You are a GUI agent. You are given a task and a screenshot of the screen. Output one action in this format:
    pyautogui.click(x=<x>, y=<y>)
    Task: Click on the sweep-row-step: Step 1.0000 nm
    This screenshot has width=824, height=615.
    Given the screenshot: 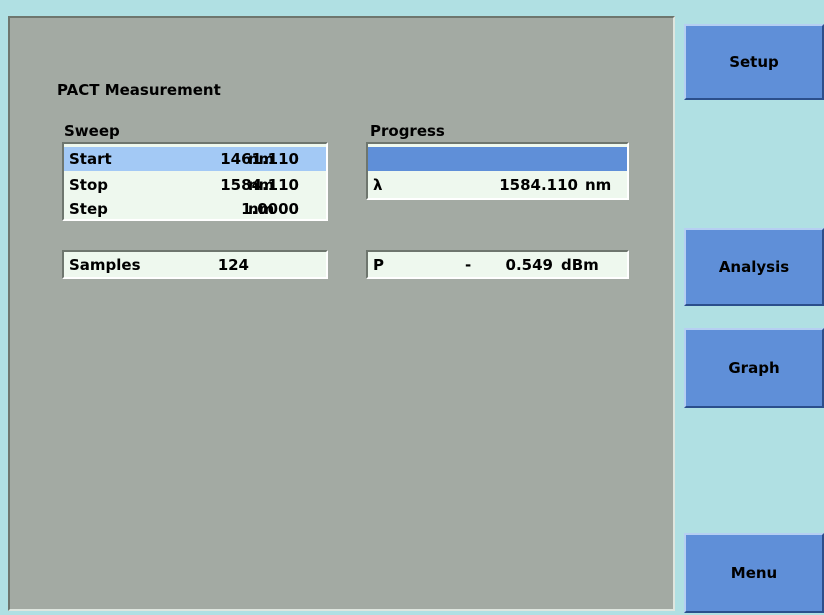 What is the action you would take?
    pyautogui.click(x=195, y=209)
    